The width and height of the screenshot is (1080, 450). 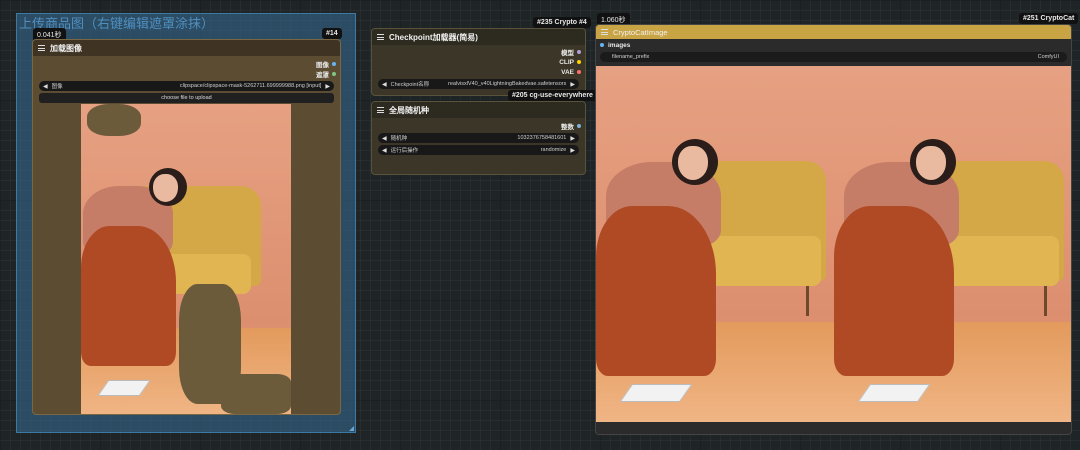 I want to click on node-header: CryptoCatImage, so click(x=833, y=32).